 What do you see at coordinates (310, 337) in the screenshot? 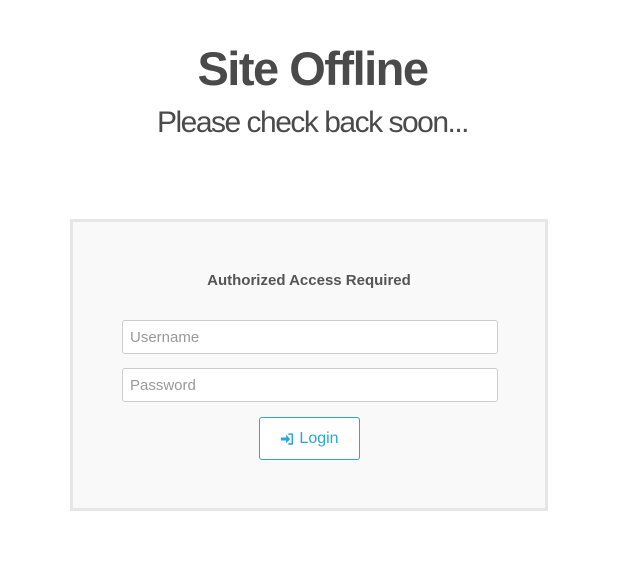
I see `username-input` at bounding box center [310, 337].